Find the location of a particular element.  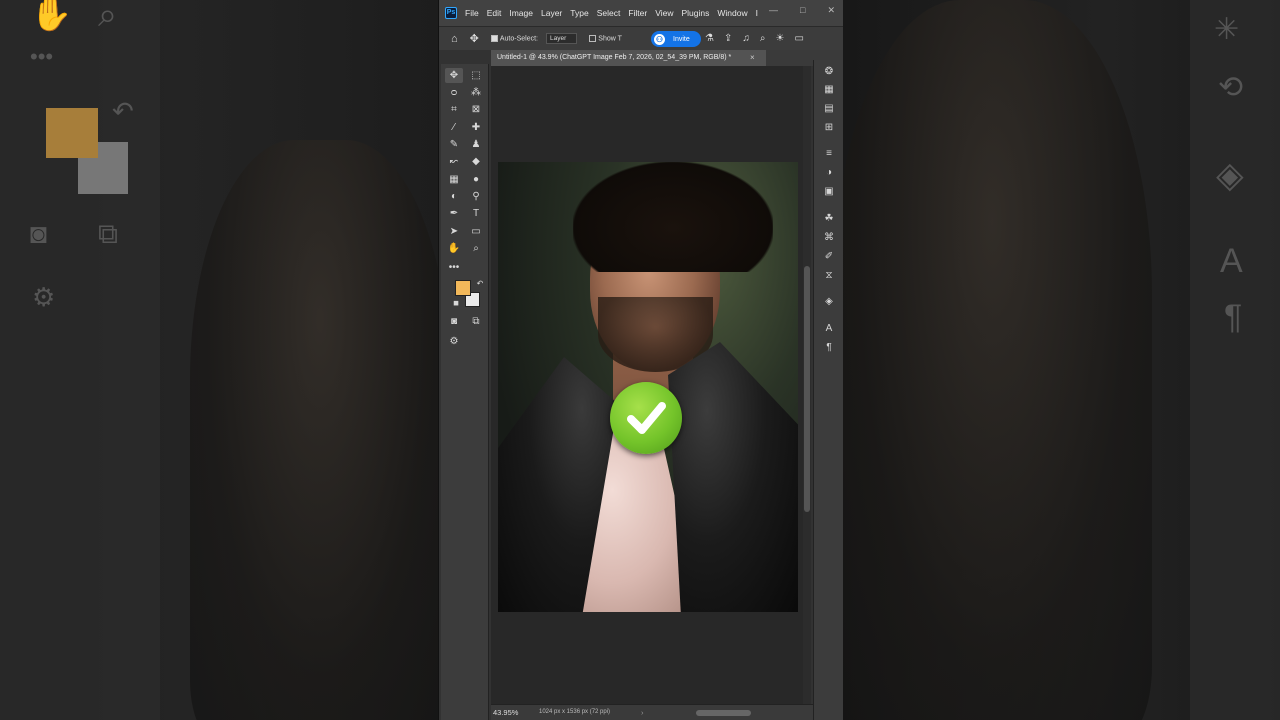

close-button: ✕ is located at coordinates (831, 10).